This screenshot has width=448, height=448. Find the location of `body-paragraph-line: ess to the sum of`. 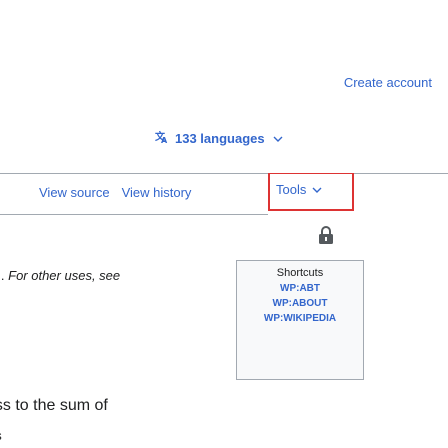

body-paragraph-line: ess to the sum of is located at coordinates (54, 405).